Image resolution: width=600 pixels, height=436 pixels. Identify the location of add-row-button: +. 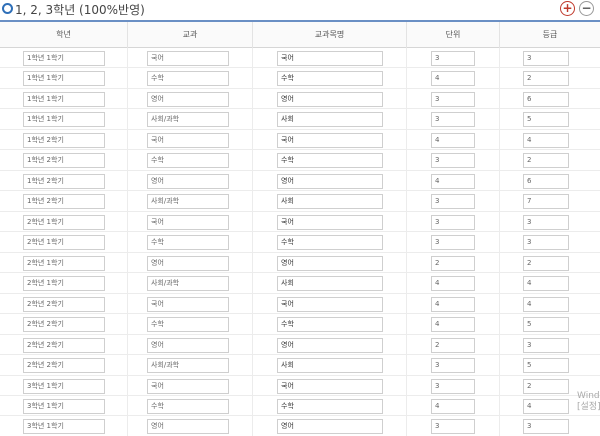
(567, 8).